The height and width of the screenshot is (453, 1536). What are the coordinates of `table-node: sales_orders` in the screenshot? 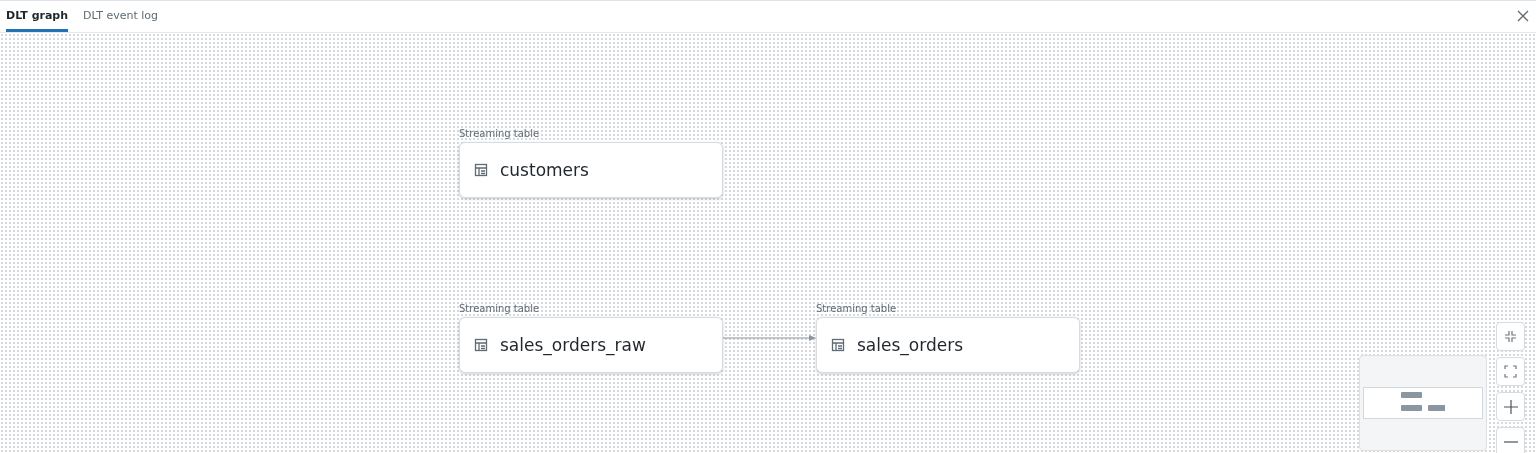 It's located at (948, 345).